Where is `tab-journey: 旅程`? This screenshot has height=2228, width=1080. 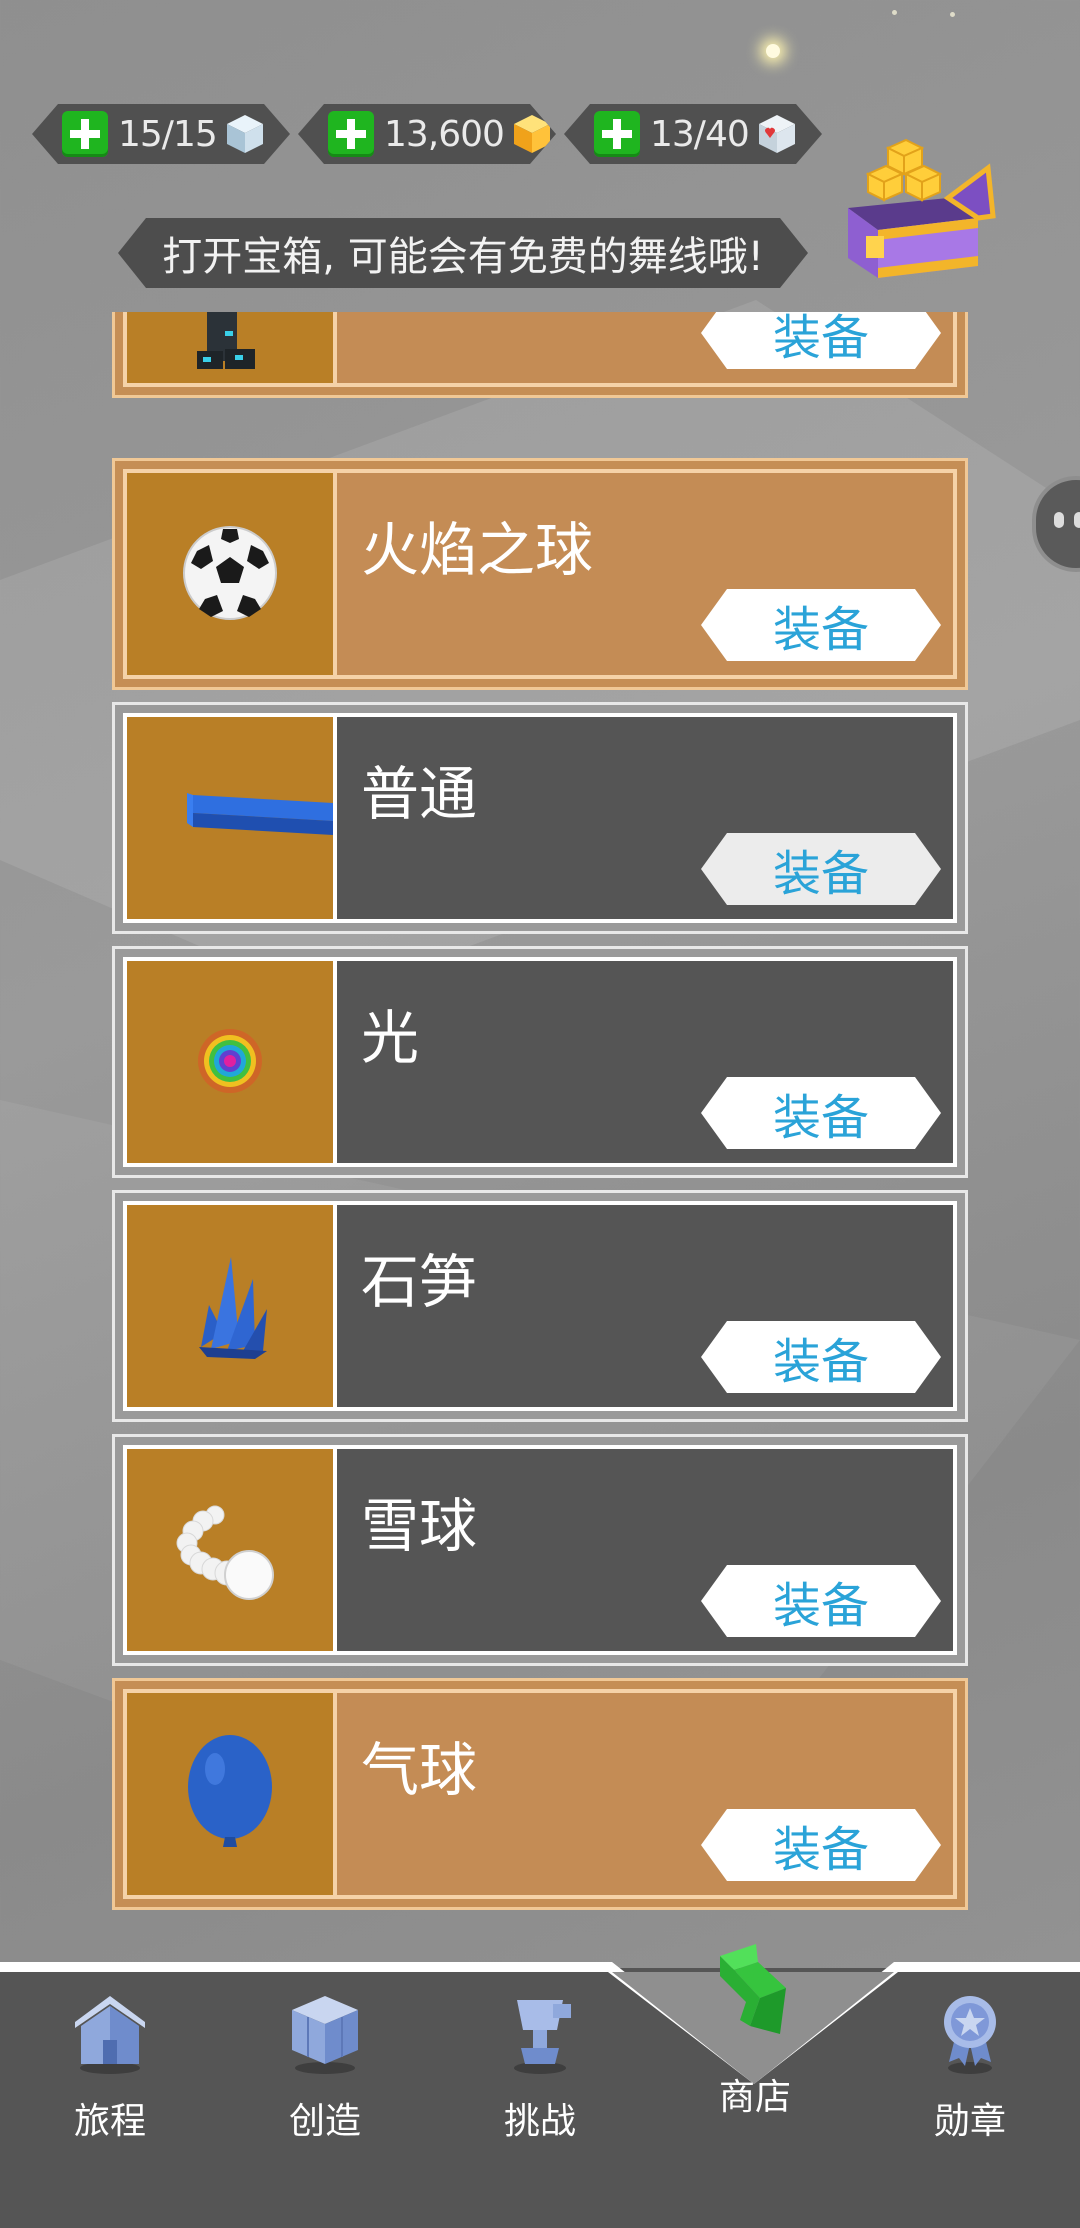 tab-journey: 旅程 is located at coordinates (110, 2066).